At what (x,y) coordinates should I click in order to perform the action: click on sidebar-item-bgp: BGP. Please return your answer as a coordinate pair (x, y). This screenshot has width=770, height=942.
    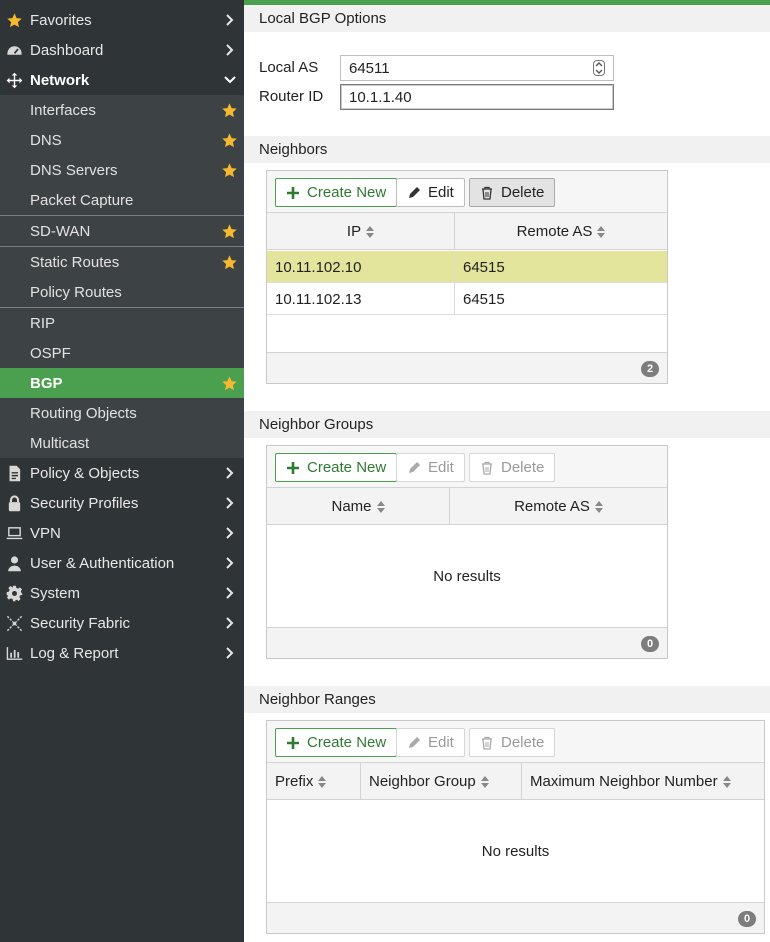
    Looking at the image, I should click on (122, 383).